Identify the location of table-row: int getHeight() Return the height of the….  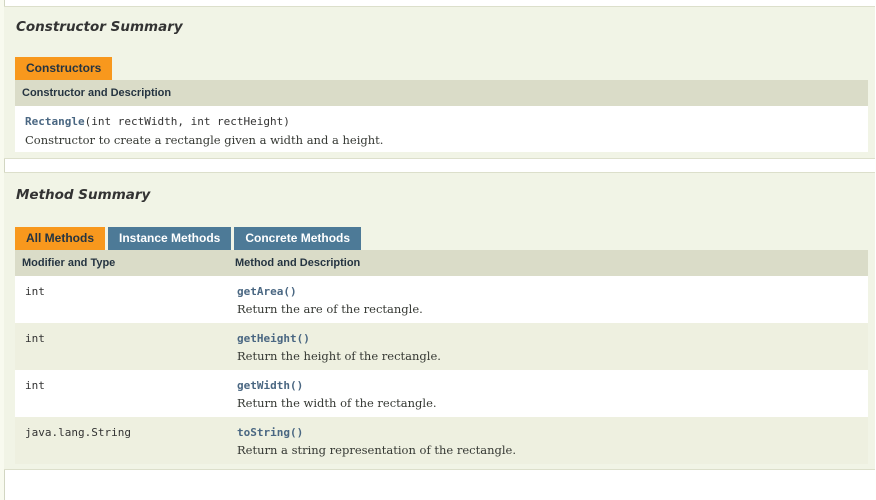
(441, 346).